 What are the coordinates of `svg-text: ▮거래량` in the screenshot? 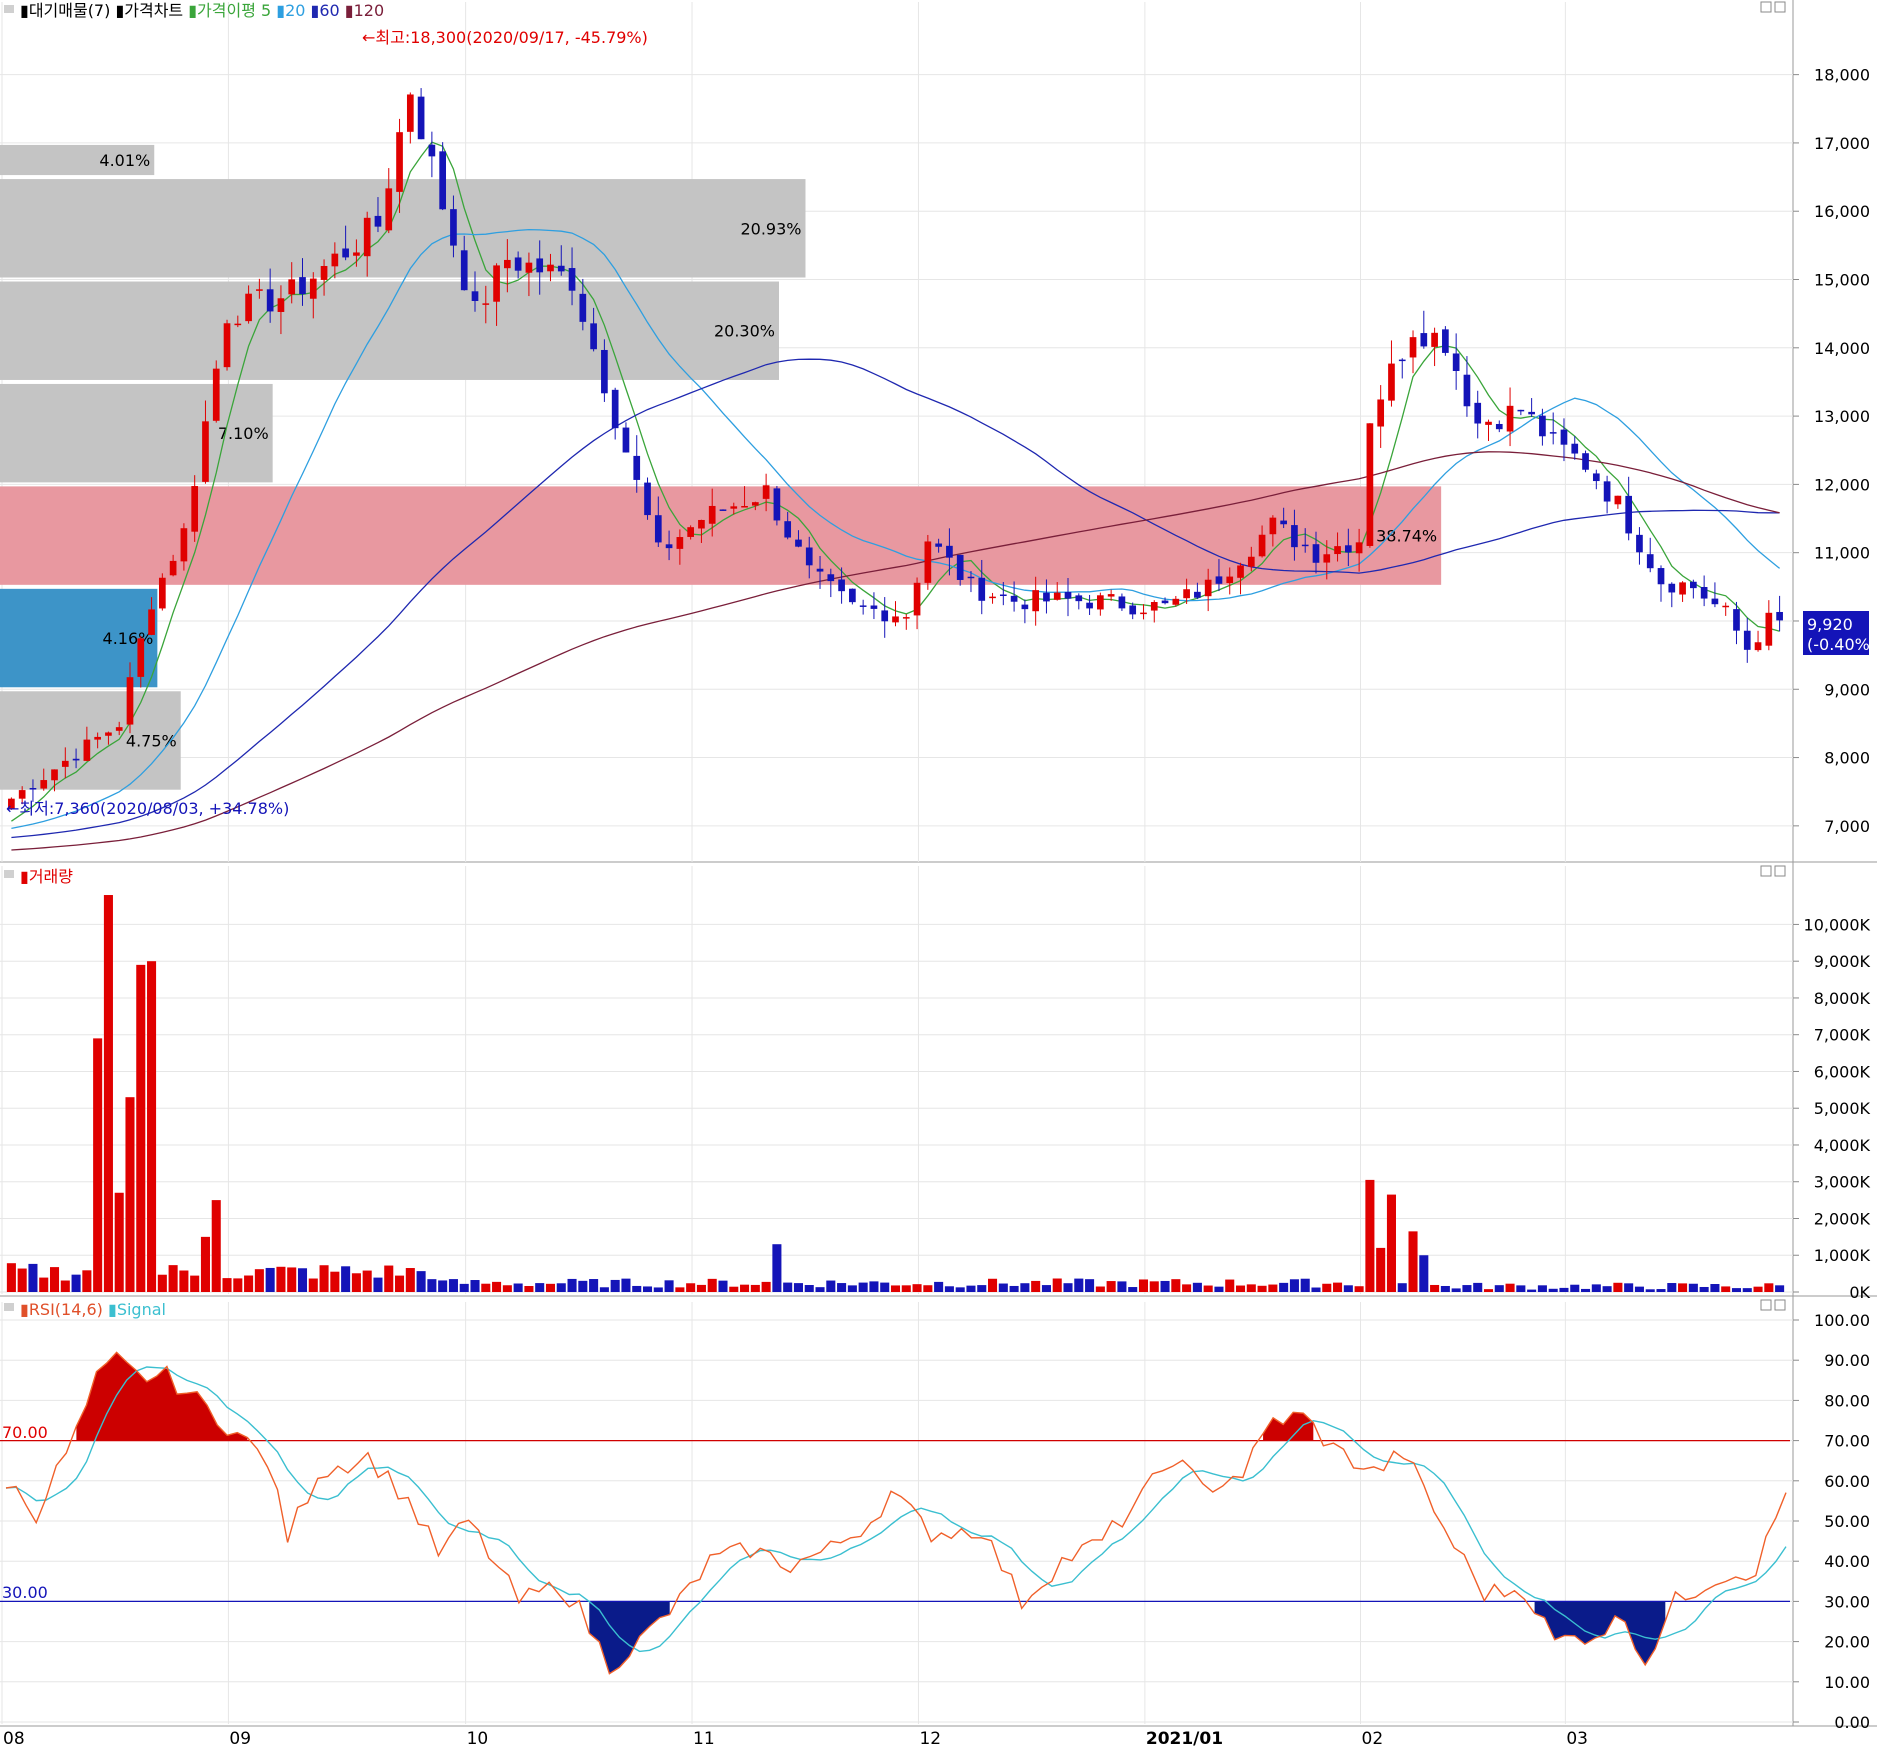 It's located at (46, 876).